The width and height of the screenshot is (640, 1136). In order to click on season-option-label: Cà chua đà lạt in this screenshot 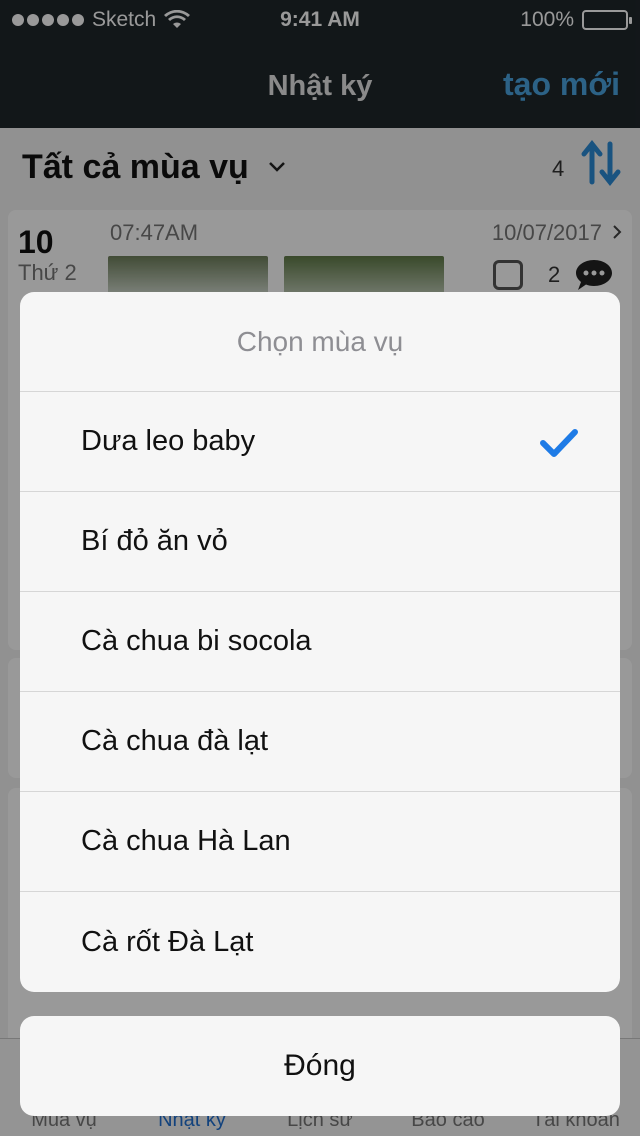, I will do `click(175, 741)`.